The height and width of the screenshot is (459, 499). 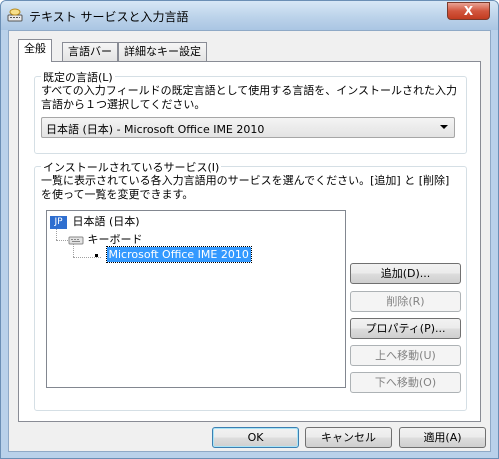 I want to click on close-icon: X, so click(x=468, y=11).